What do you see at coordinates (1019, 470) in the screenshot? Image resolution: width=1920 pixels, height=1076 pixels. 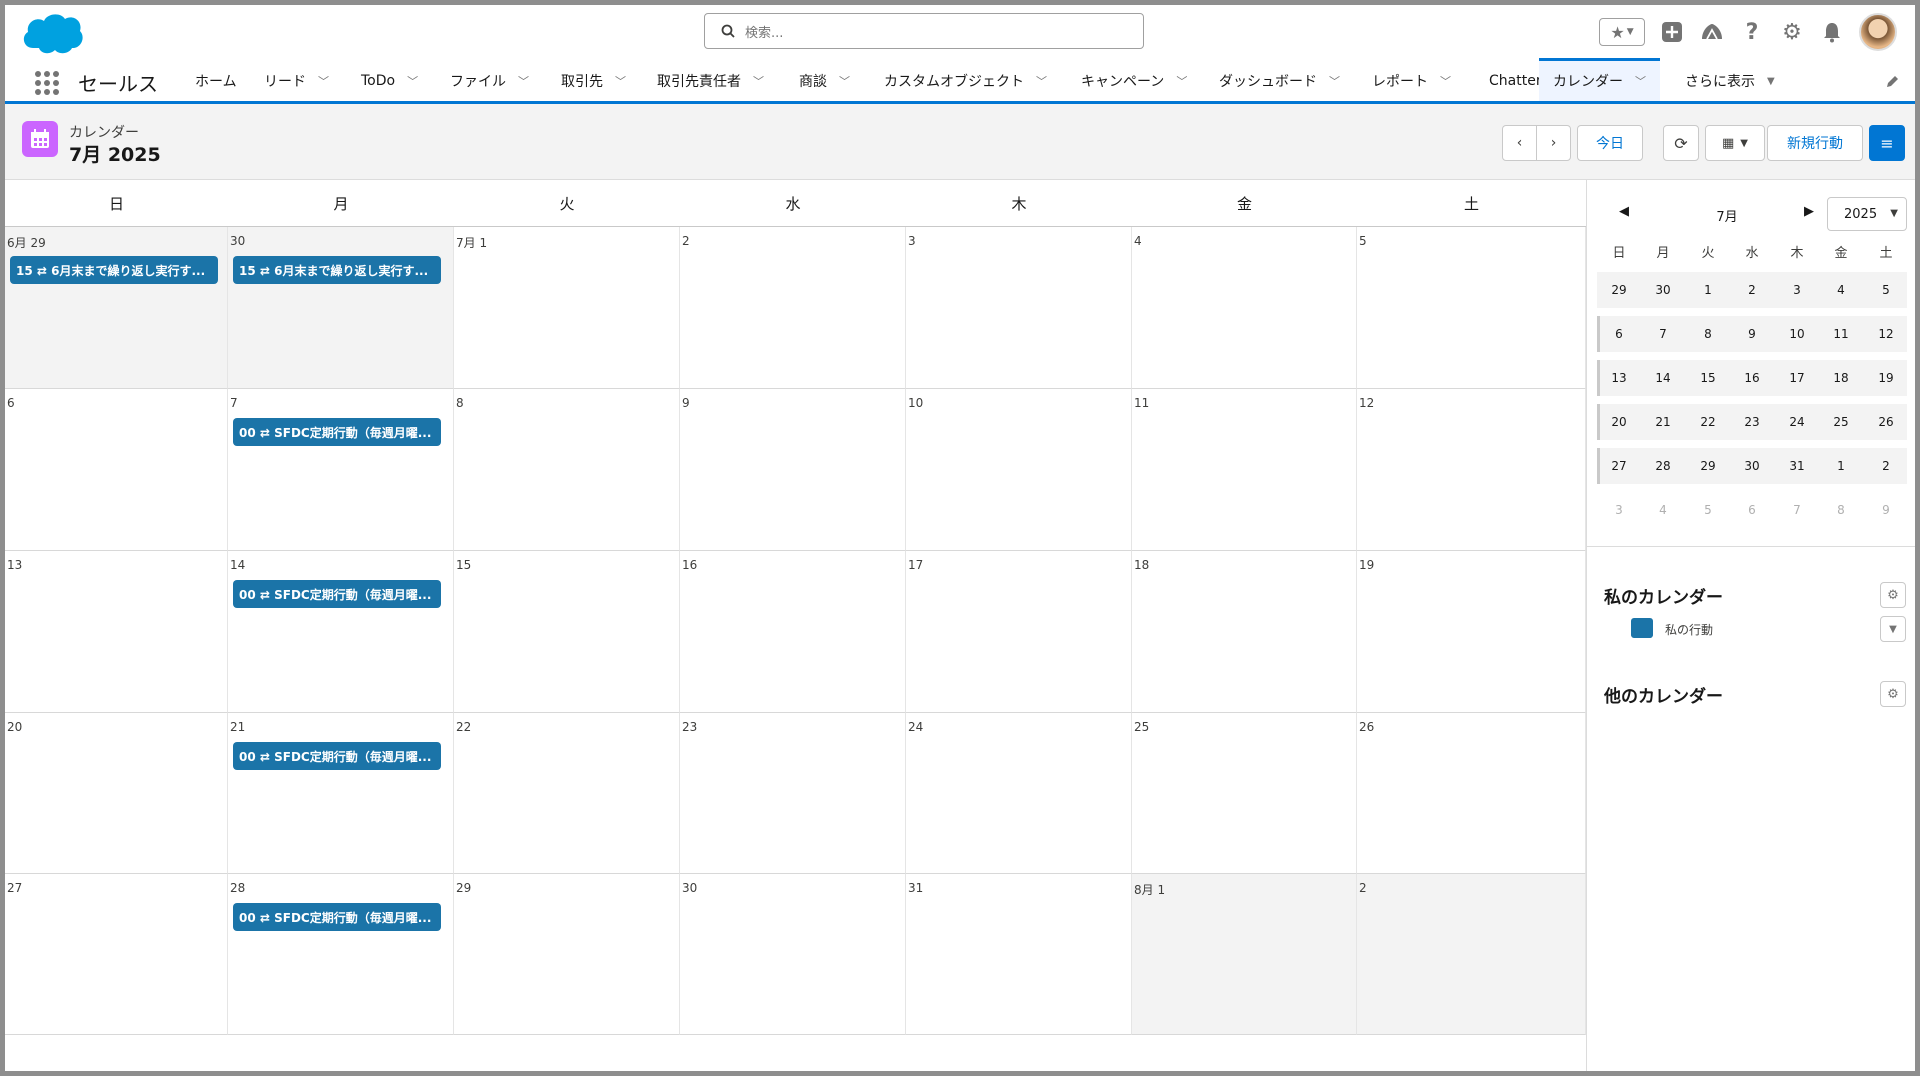 I see `day-cell: 10` at bounding box center [1019, 470].